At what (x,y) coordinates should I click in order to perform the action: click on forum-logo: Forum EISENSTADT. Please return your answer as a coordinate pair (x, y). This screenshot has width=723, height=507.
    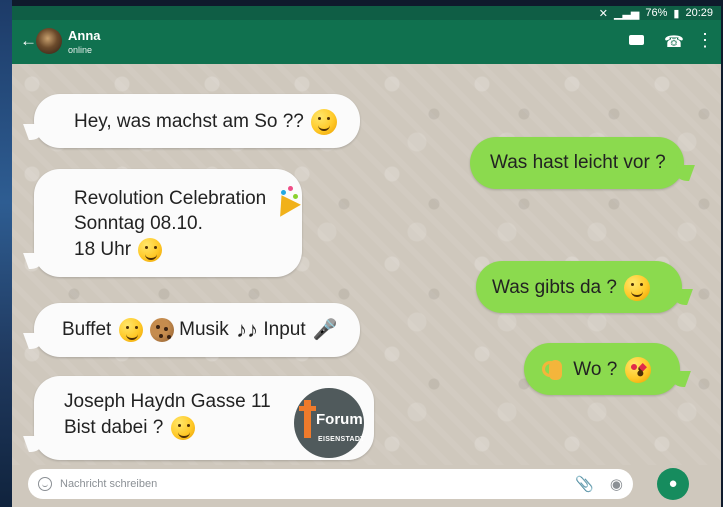
    Looking at the image, I should click on (329, 423).